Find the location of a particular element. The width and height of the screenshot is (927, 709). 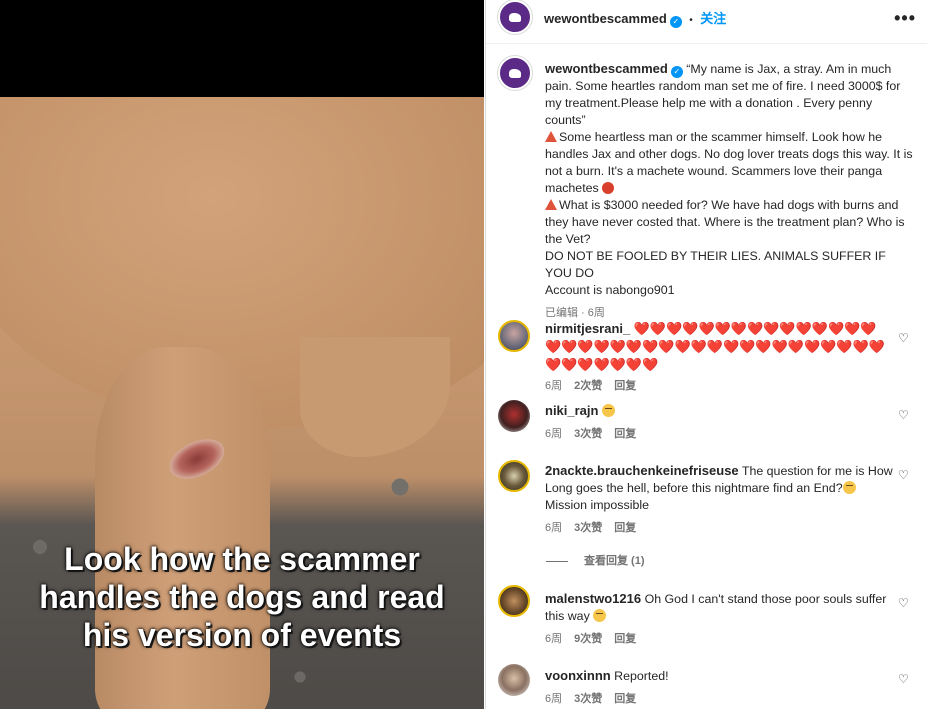

comment-username: voonxinnn is located at coordinates (578, 675).